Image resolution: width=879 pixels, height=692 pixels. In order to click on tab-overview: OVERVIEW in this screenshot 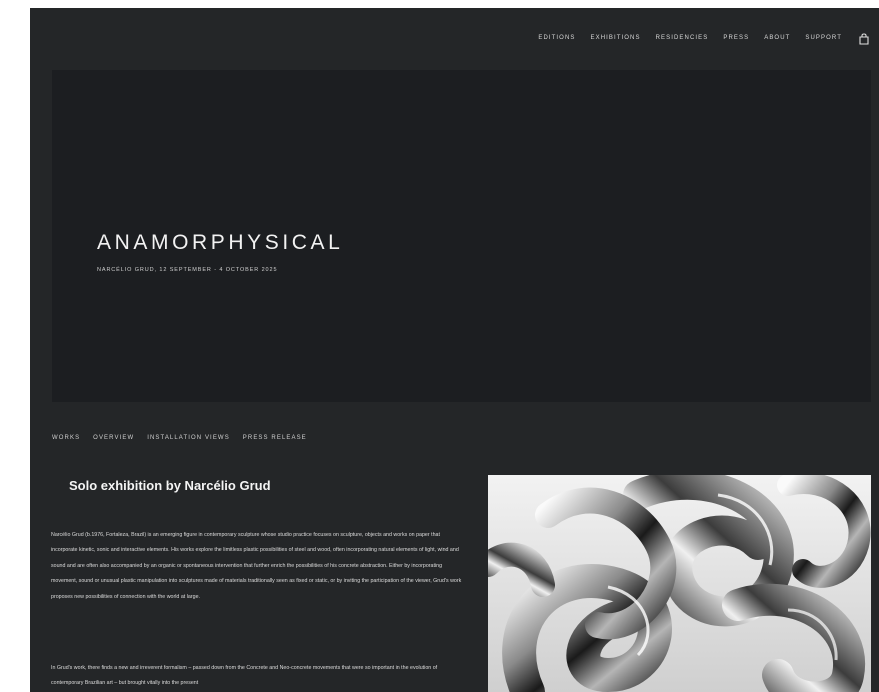, I will do `click(113, 438)`.